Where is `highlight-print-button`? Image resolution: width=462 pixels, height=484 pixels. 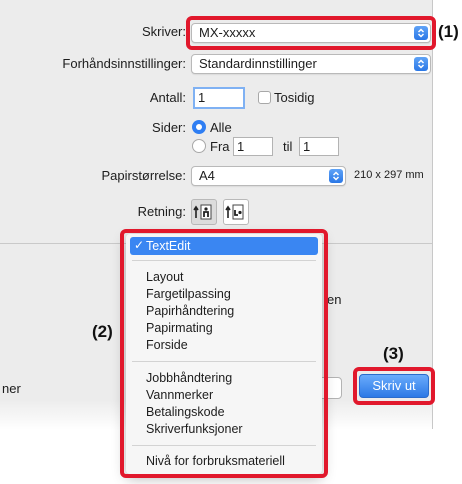
highlight-print-button is located at coordinates (394, 386).